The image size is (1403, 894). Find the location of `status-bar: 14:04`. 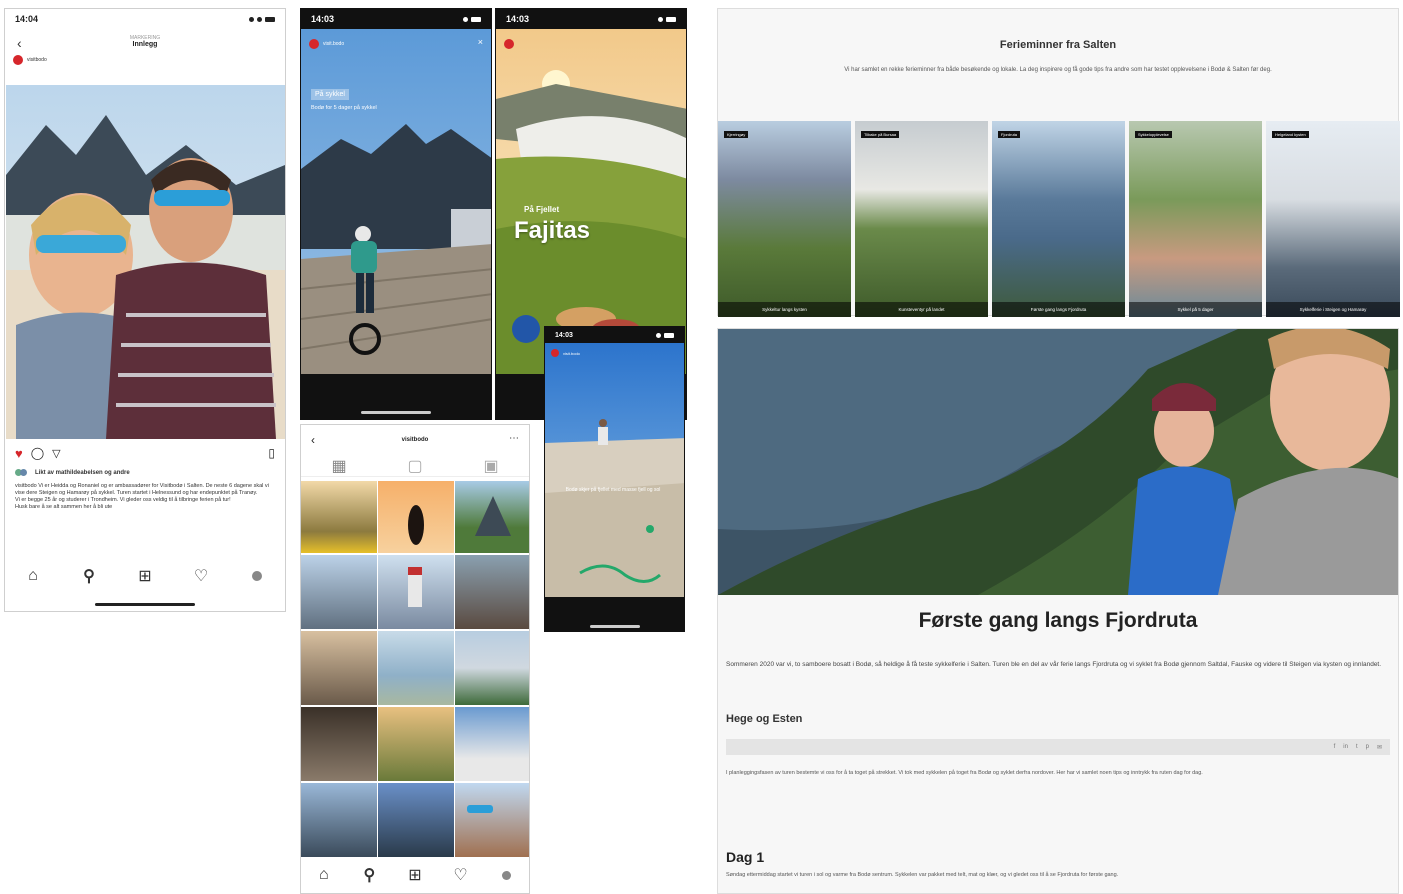

status-bar: 14:04 is located at coordinates (145, 19).